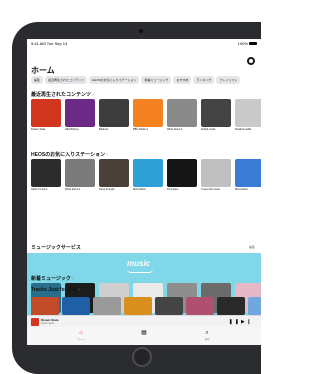 Image resolution: width=320 pixels, height=374 pixels. I want to click on battery-percent: 100%, so click(242, 43).